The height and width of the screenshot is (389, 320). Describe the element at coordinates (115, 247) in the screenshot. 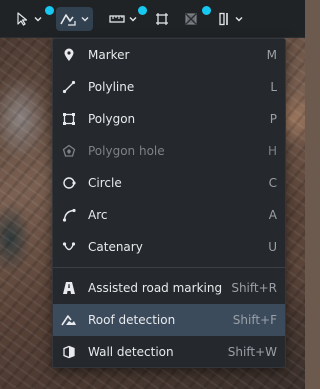

I see `menu-item-label: Catenary` at that location.